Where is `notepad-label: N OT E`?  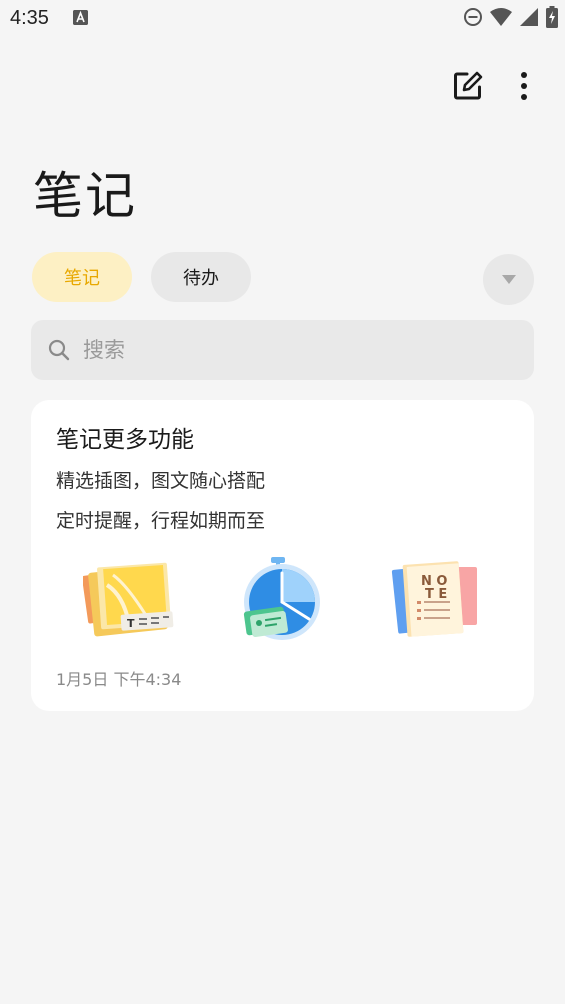 notepad-label: N OT E is located at coordinates (434, 588).